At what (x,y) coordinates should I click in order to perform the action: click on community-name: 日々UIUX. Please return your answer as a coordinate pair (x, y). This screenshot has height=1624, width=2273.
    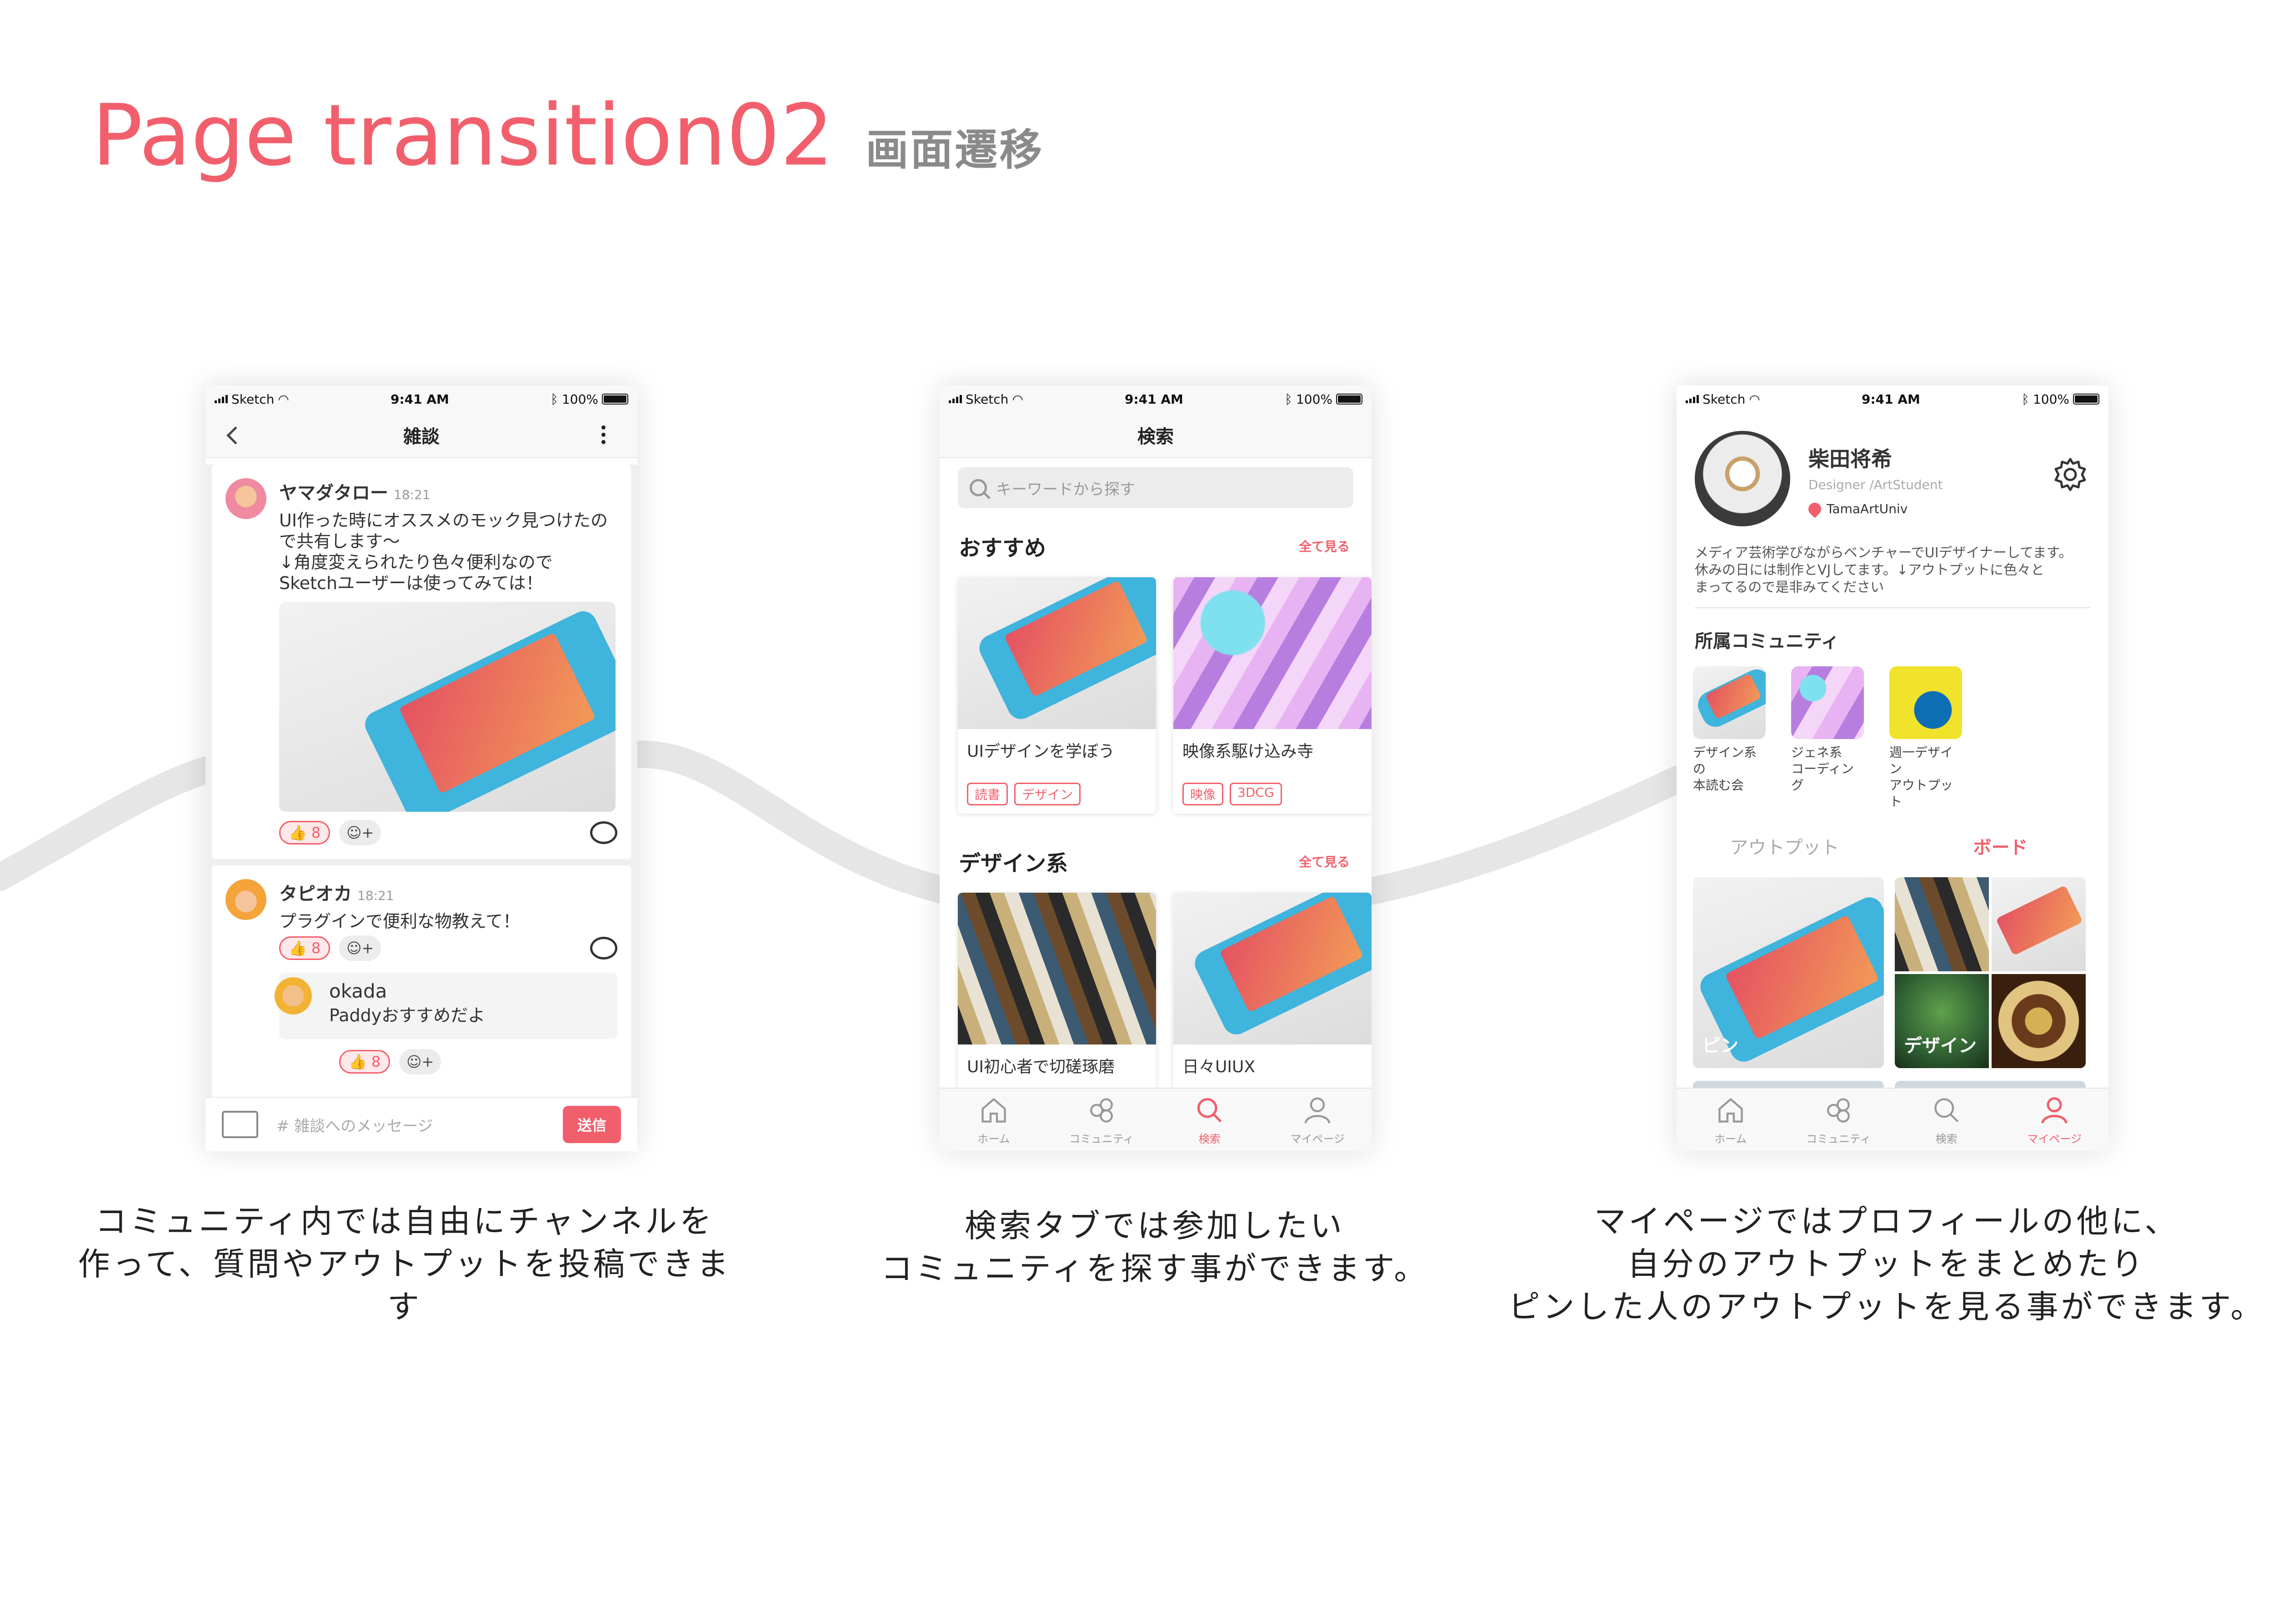
    Looking at the image, I should click on (1218, 1067).